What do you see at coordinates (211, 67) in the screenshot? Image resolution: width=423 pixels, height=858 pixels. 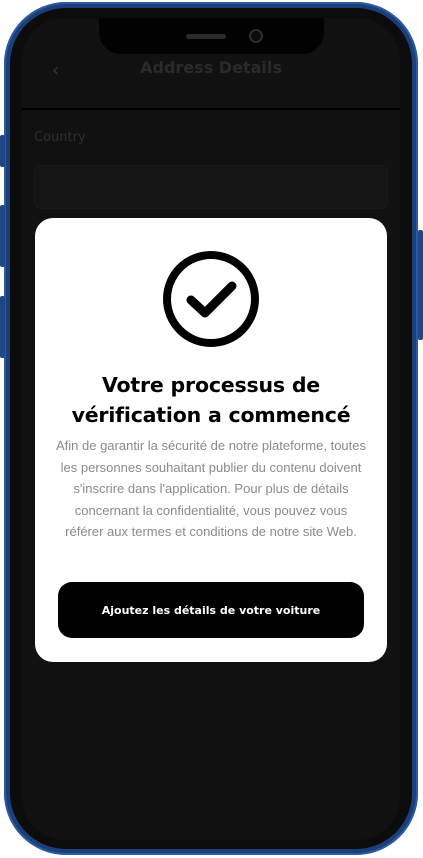 I see `page-title: Address Details` at bounding box center [211, 67].